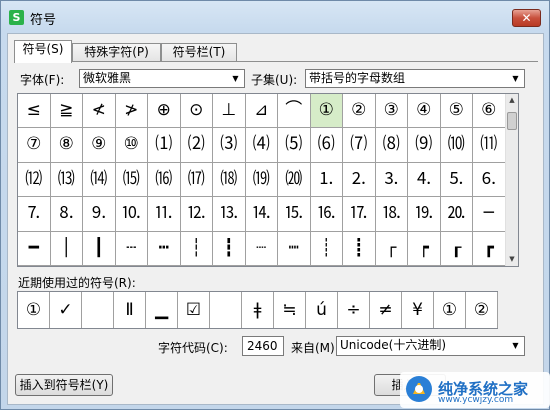  Describe the element at coordinates (131, 180) in the screenshot. I see `symbol-cell: ⒂` at that location.